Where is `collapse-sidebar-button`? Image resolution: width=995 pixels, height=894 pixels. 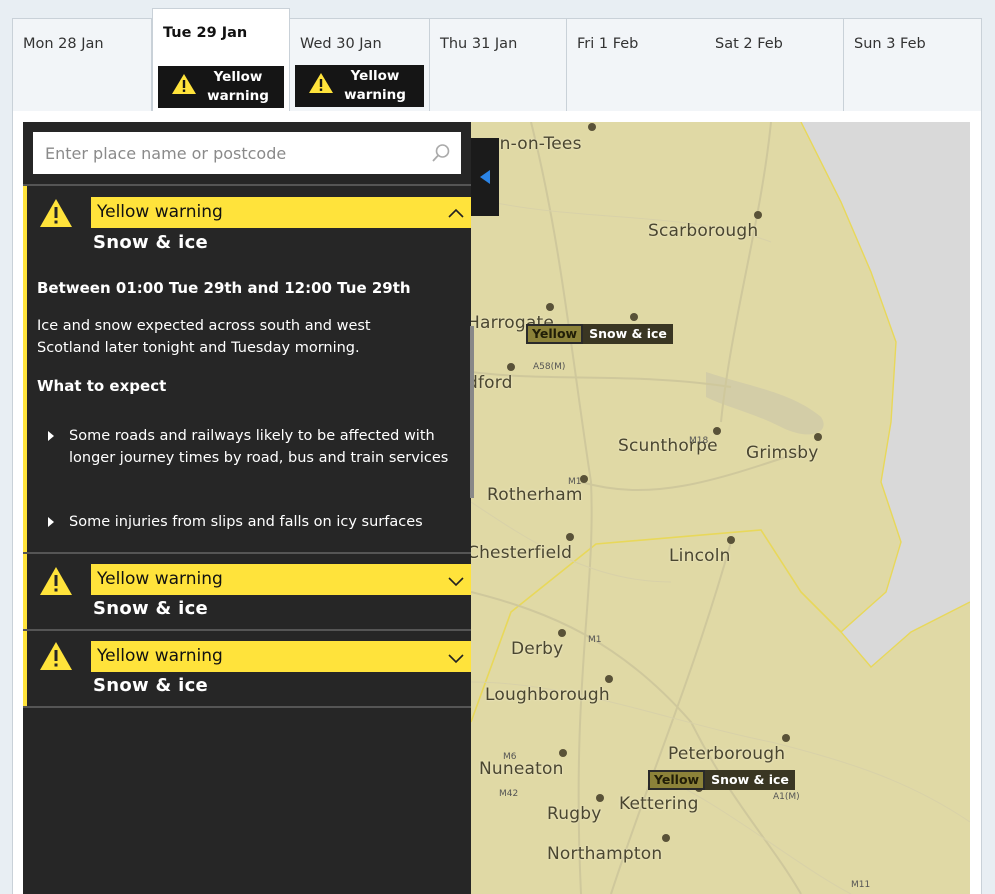
collapse-sidebar-button is located at coordinates (485, 177).